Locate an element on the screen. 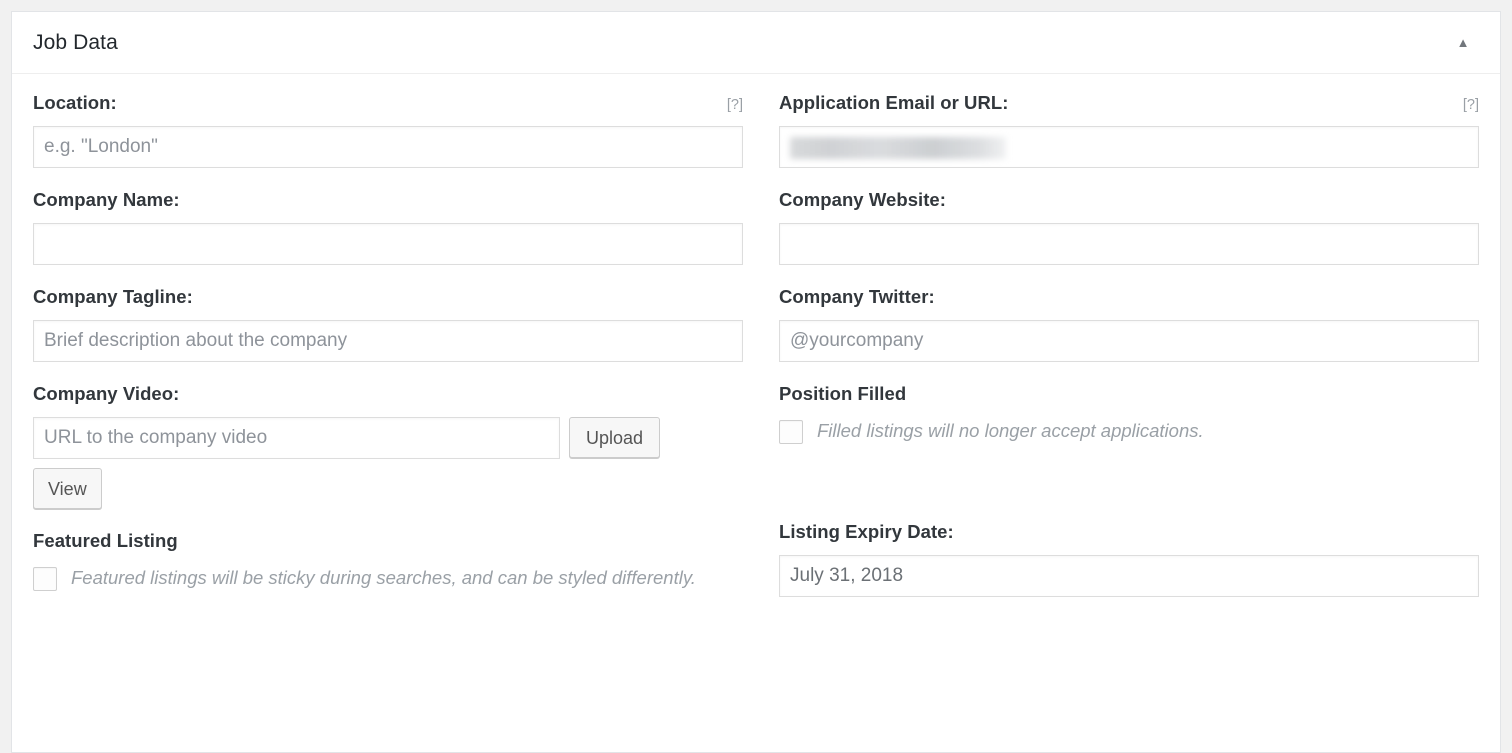 The height and width of the screenshot is (753, 1512). company-name-label: Company Name: is located at coordinates (106, 199).